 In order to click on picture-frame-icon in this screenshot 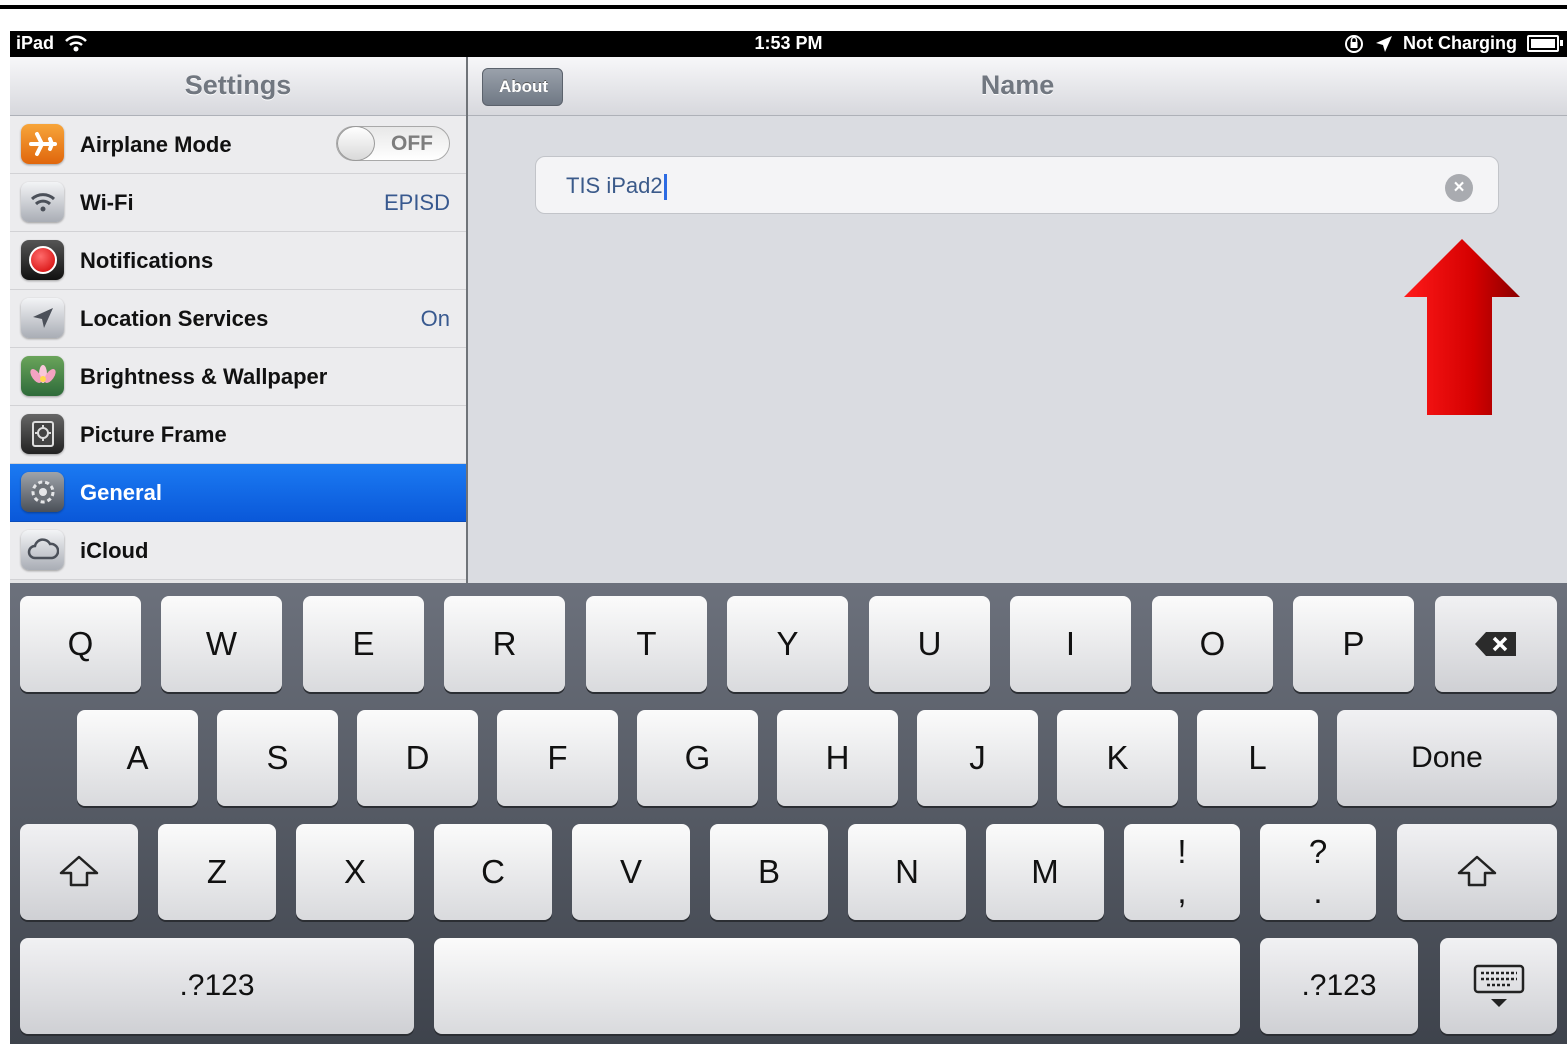, I will do `click(42, 434)`.